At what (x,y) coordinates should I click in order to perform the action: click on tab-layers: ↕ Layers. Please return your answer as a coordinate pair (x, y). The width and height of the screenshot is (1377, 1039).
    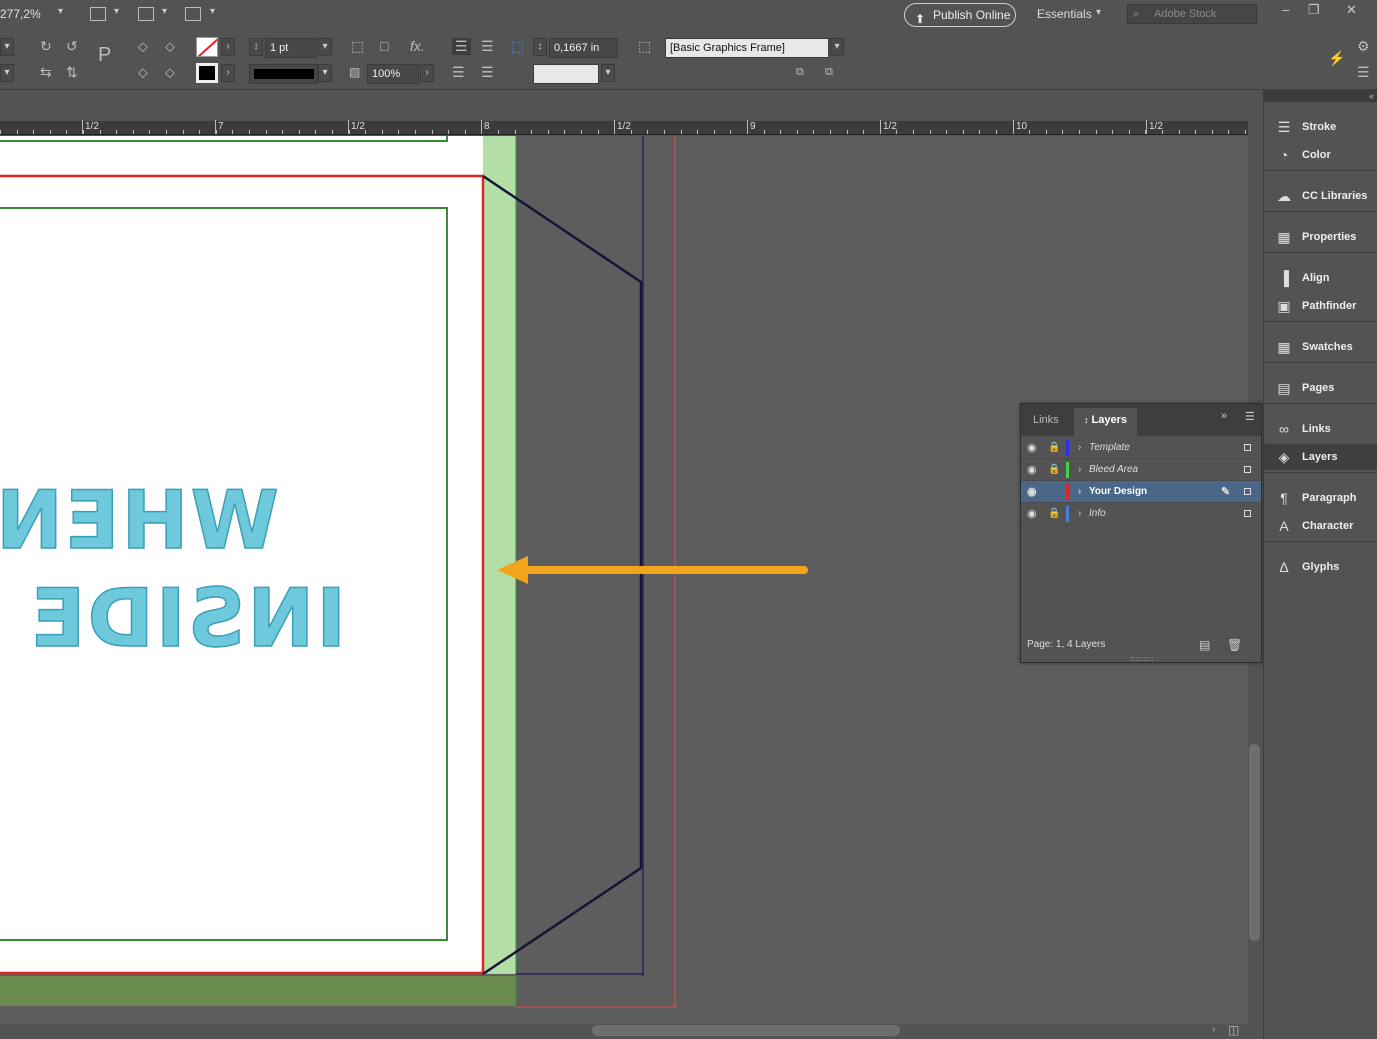
    Looking at the image, I should click on (1105, 422).